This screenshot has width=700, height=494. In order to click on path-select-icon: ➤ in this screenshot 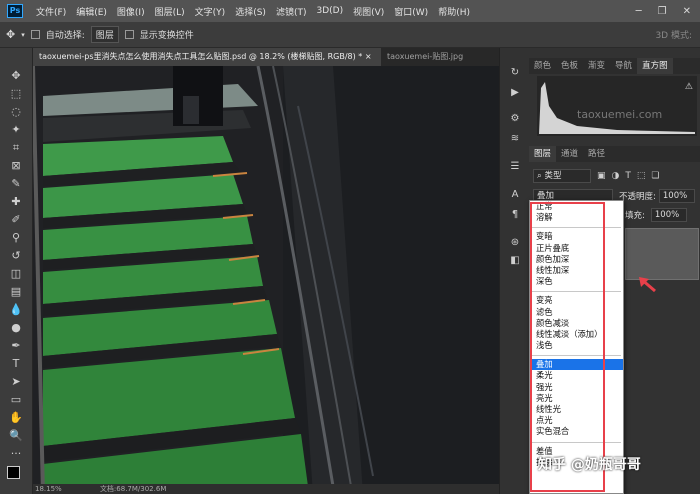, I will do `click(16, 382)`.